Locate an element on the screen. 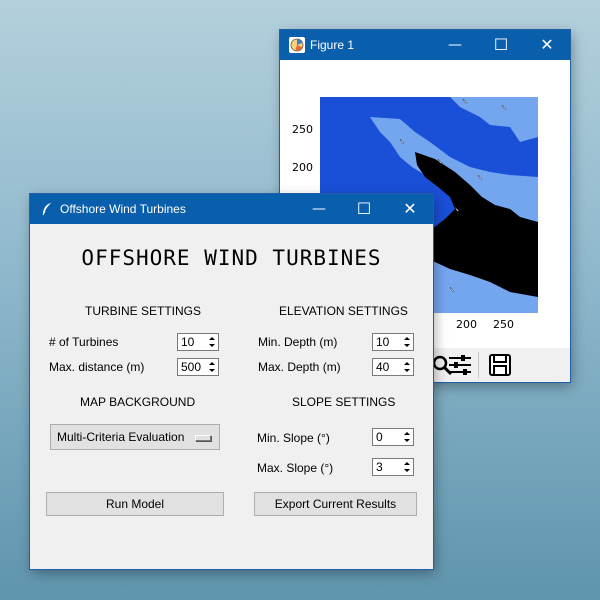 The width and height of the screenshot is (600, 600). feather-icon is located at coordinates (46, 209).